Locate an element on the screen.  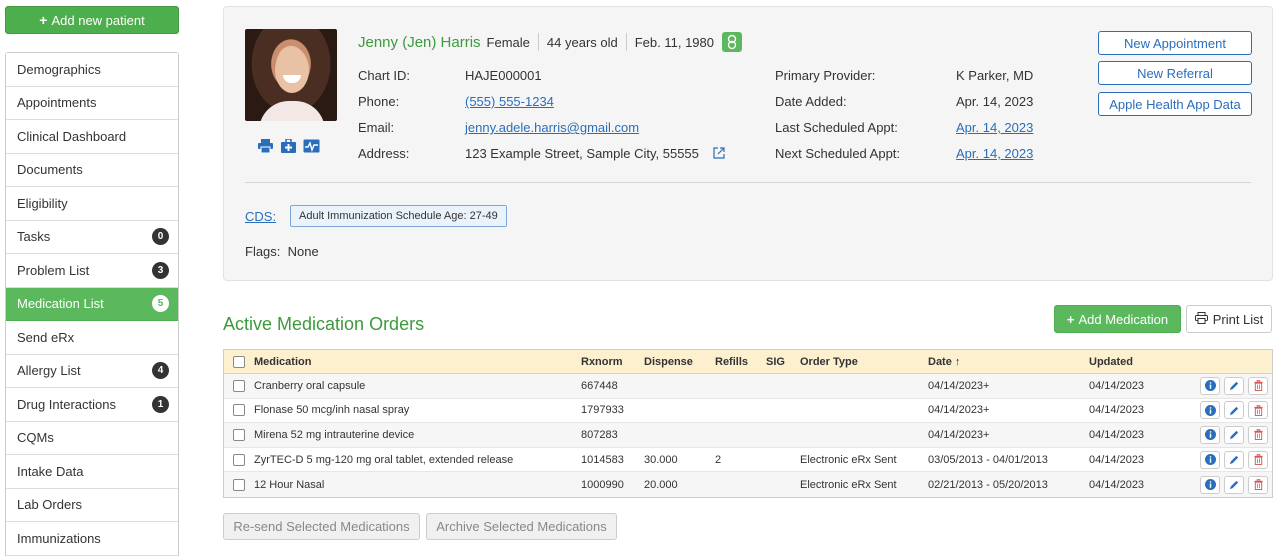
vitals-chart-icon is located at coordinates (311, 146).